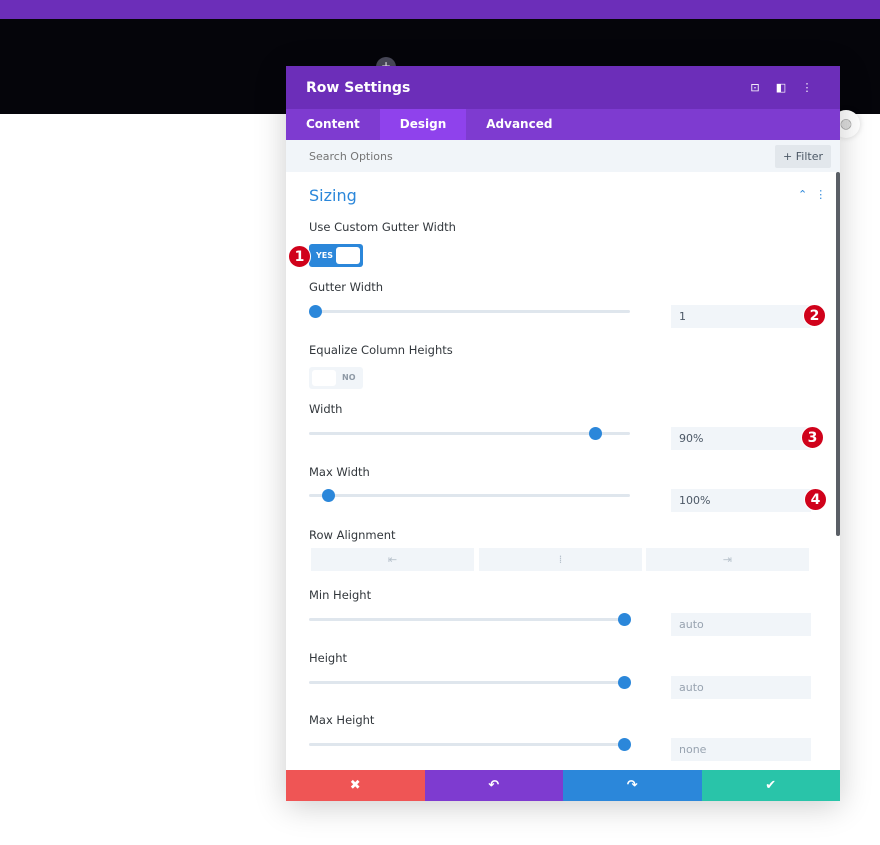 Image resolution: width=880 pixels, height=845 pixels. I want to click on width-label: Width, so click(326, 409).